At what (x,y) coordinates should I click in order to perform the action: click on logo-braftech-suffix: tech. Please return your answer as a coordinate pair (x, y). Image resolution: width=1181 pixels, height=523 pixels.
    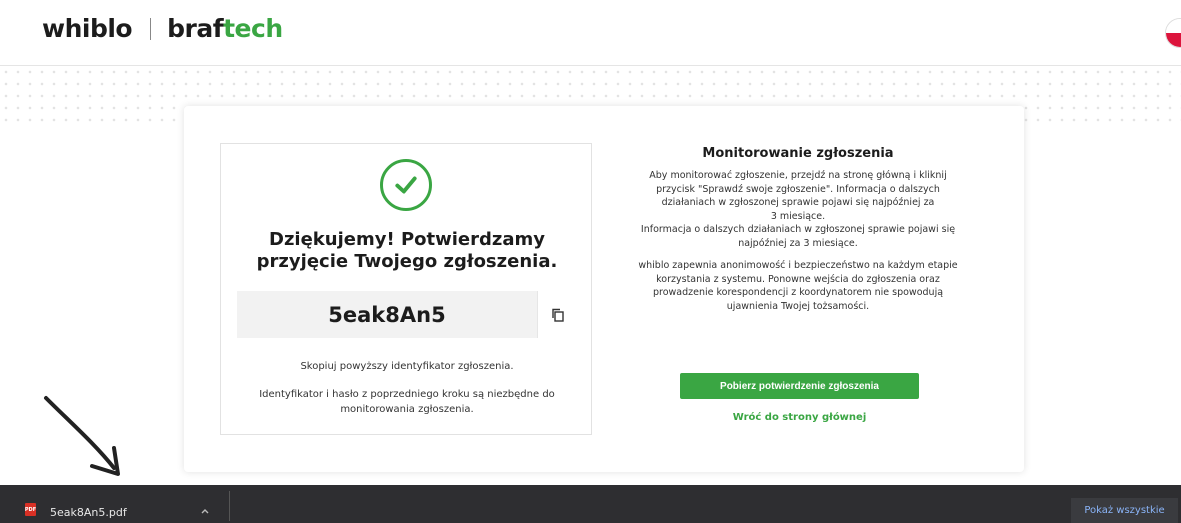
    Looking at the image, I should click on (253, 28).